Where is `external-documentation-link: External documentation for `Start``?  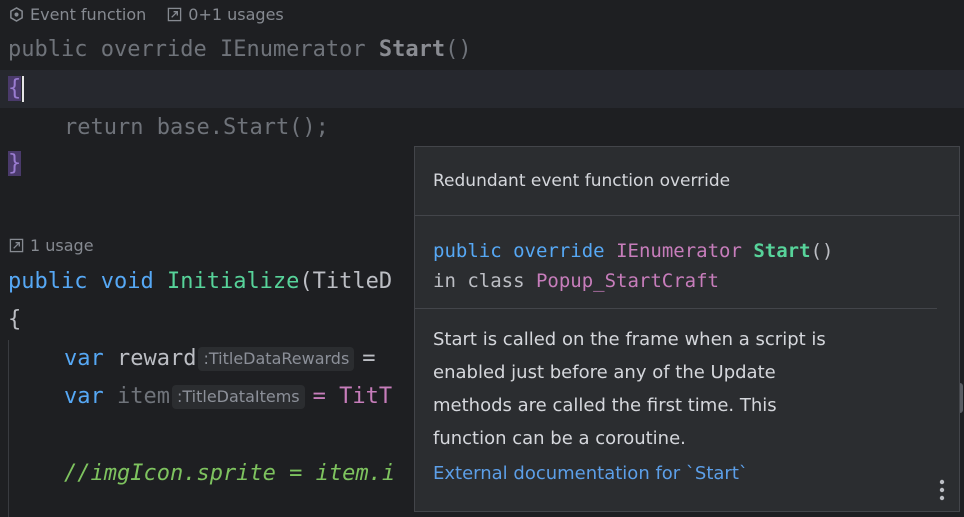
external-documentation-link: External documentation for `Start` is located at coordinates (687, 469).